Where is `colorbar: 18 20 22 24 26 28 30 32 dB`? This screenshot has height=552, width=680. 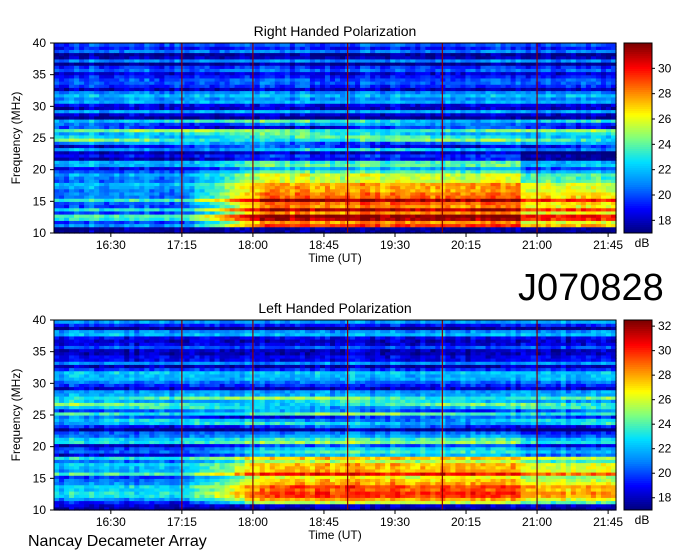
colorbar: 18 20 22 24 26 28 30 32 dB is located at coordinates (647, 423).